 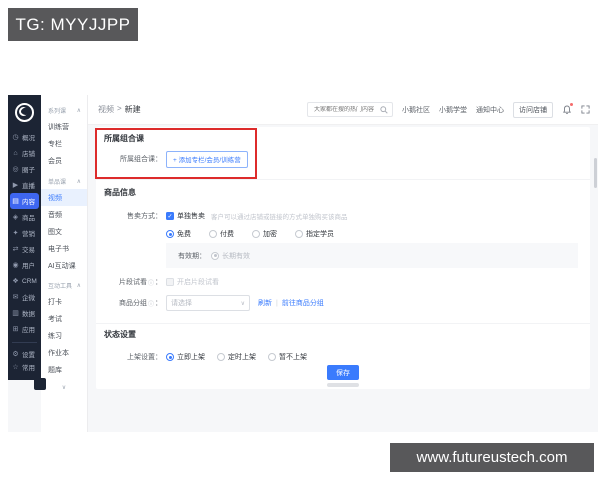 What do you see at coordinates (64, 387) in the screenshot?
I see `chevron-down-icon: ∨` at bounding box center [64, 387].